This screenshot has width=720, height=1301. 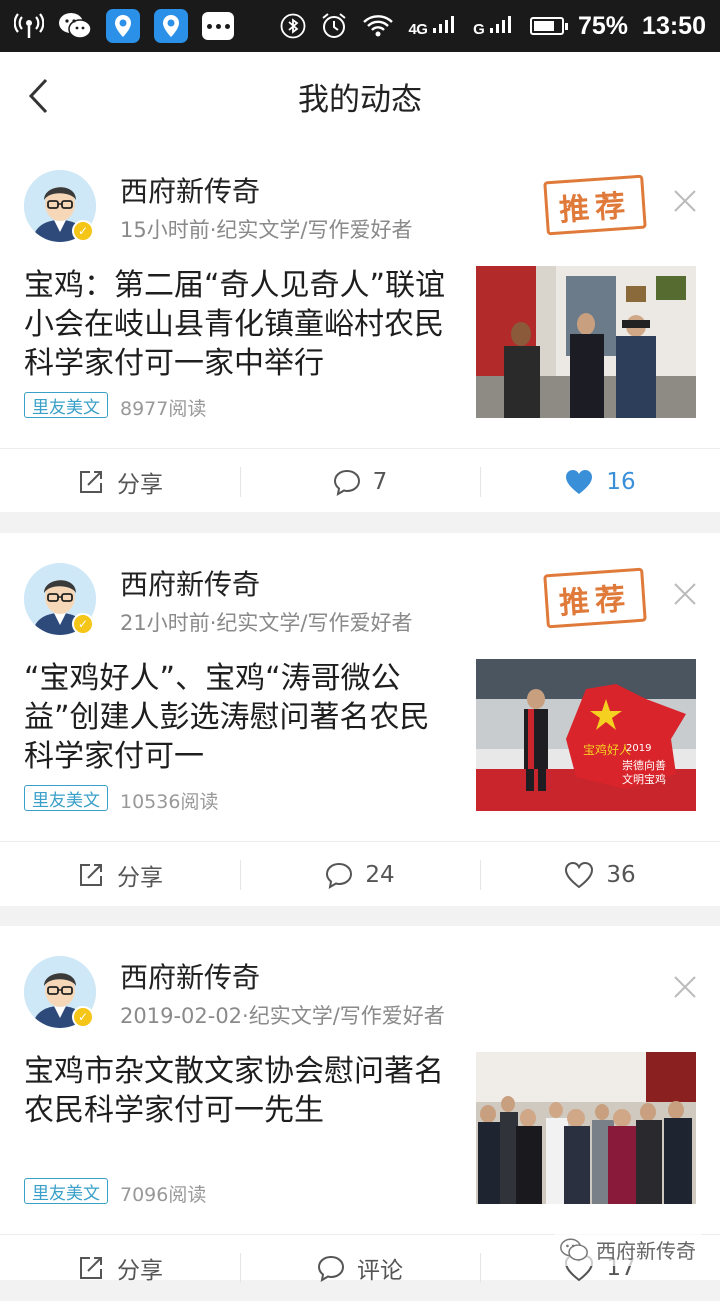 I want to click on image-text: 文明宝鸡, so click(x=644, y=779).